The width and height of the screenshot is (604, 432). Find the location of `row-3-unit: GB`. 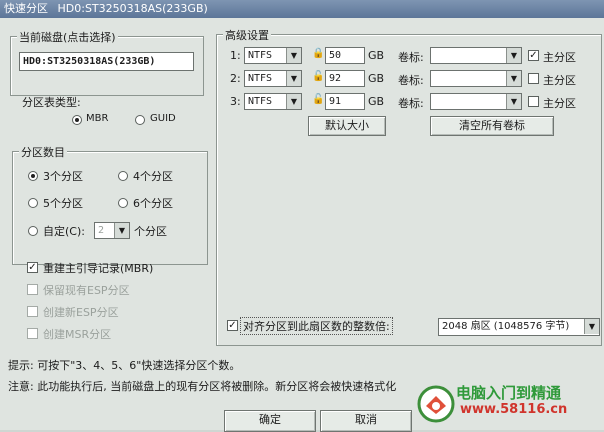

row-3-unit: GB is located at coordinates (376, 101).